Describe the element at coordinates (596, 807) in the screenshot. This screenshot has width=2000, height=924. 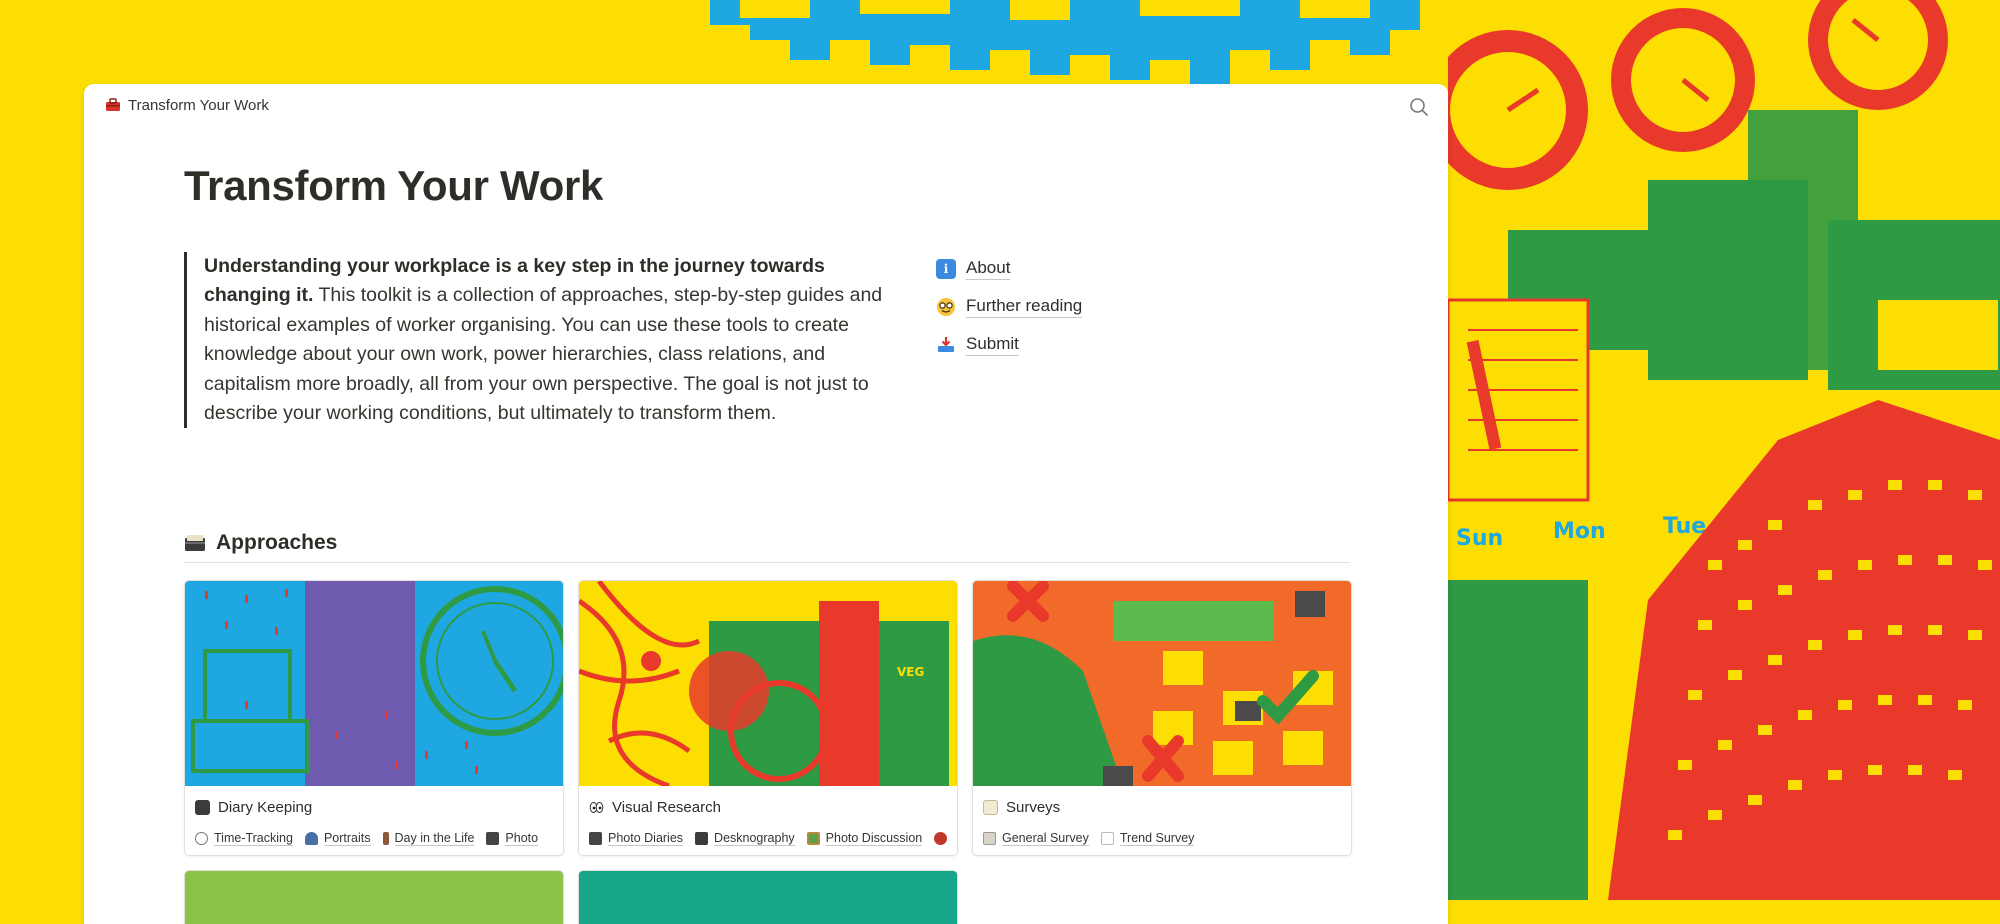
I see `eyes-icon` at that location.